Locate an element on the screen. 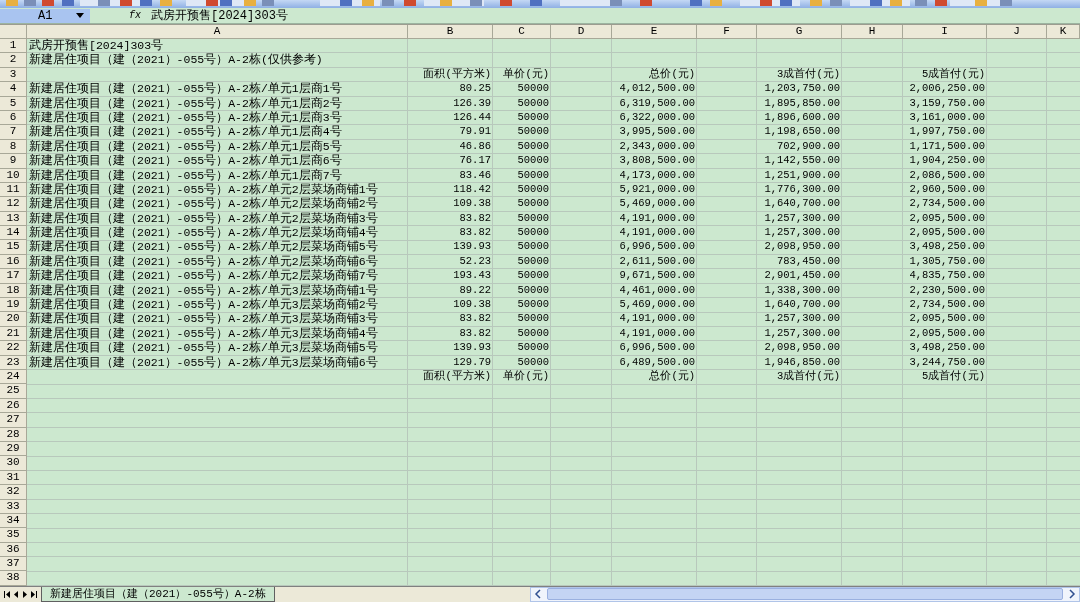  row-header: 7 is located at coordinates (13, 132).